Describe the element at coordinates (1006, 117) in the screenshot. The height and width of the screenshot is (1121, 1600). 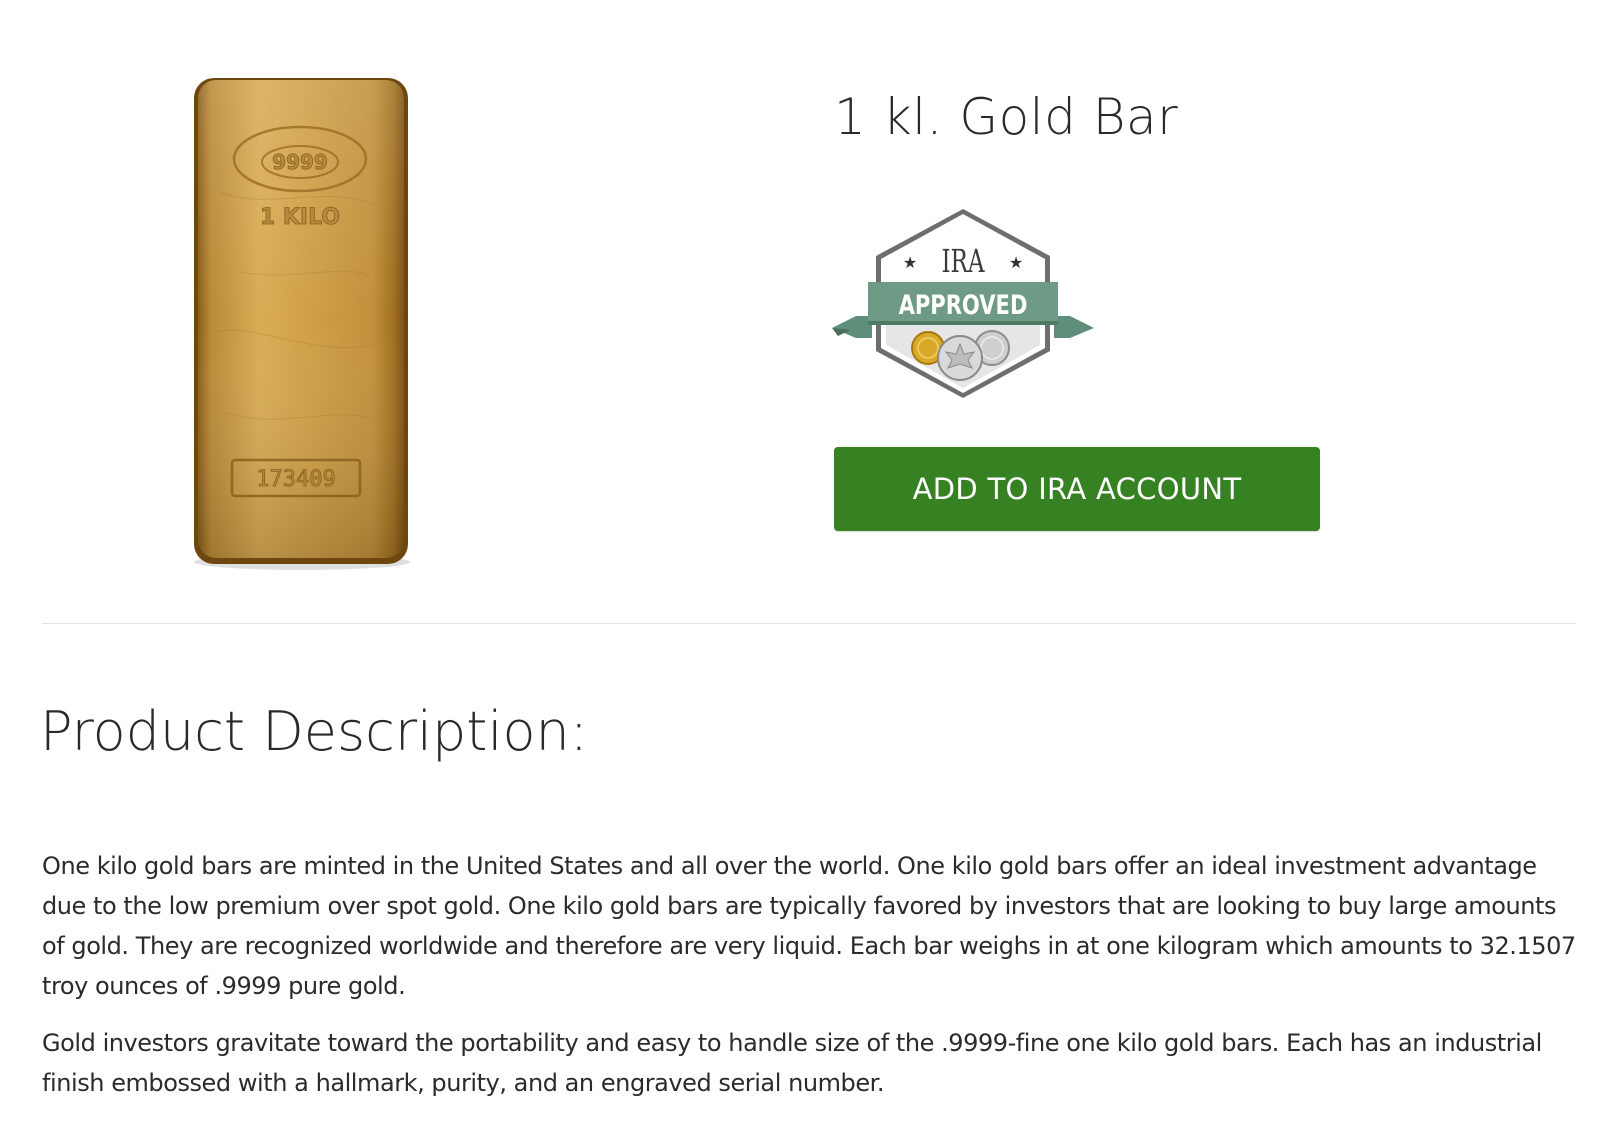
I see `product-title: 1 kl. Gold Bar` at that location.